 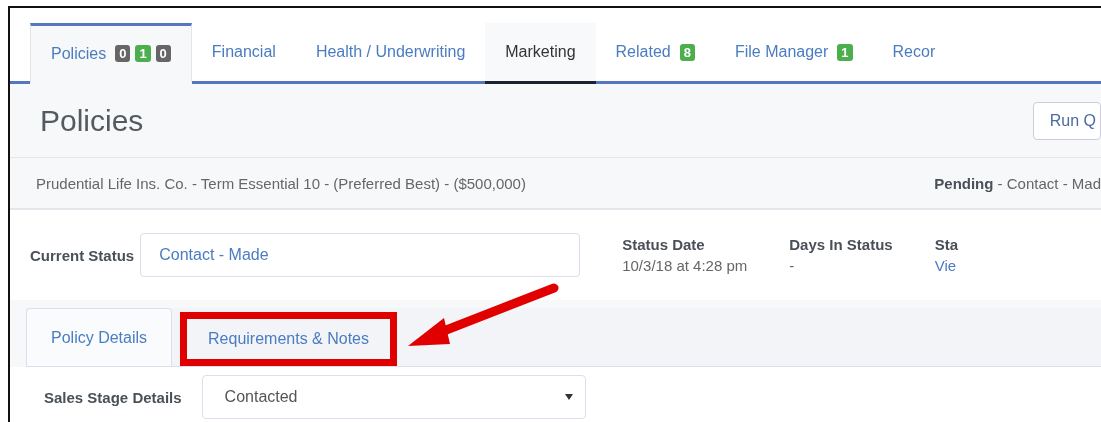 What do you see at coordinates (1017, 183) in the screenshot?
I see `policy-status: Pending - Contact - Mad` at bounding box center [1017, 183].